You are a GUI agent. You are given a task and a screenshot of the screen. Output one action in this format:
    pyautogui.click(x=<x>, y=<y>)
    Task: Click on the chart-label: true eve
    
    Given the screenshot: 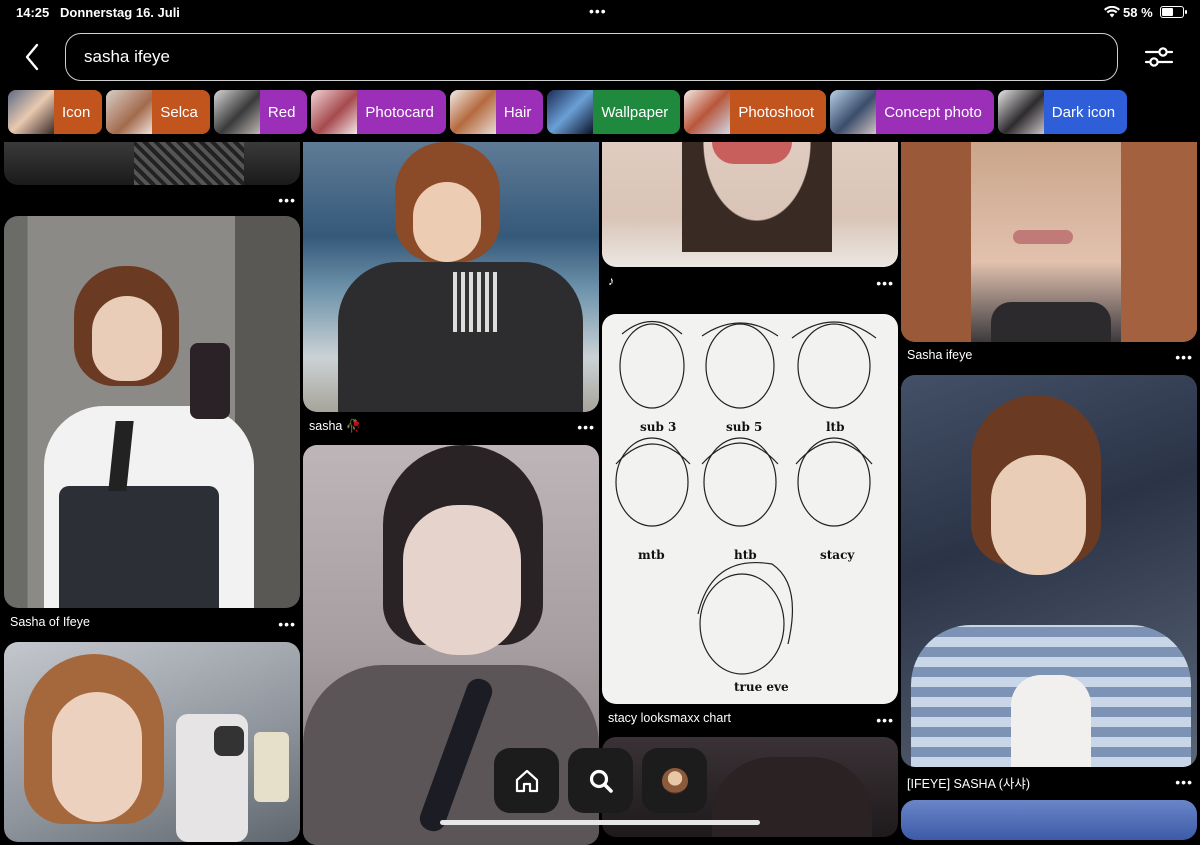 What is the action you would take?
    pyautogui.click(x=761, y=687)
    